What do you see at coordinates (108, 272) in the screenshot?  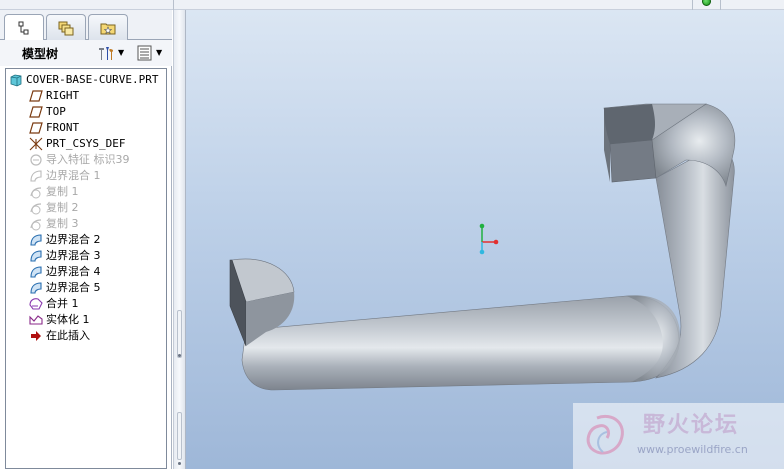 I see `tree-item-boundary-blend-4: 边界混合 4` at bounding box center [108, 272].